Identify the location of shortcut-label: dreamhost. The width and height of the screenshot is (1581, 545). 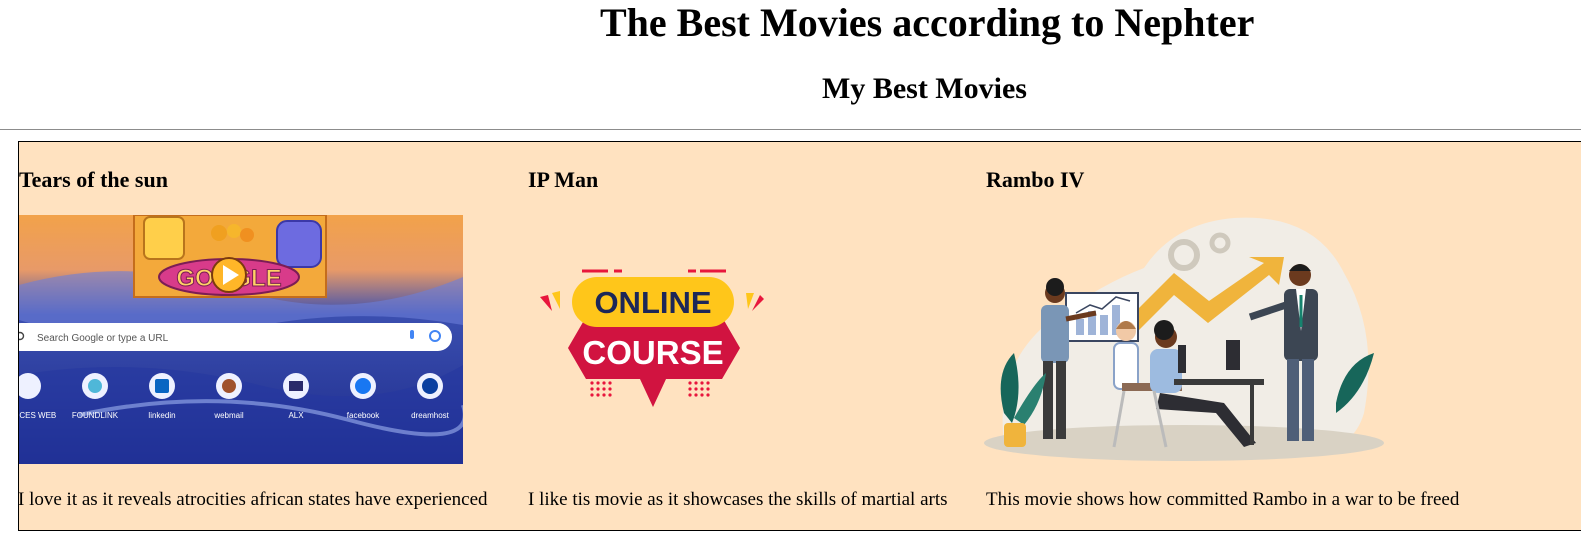
(430, 415).